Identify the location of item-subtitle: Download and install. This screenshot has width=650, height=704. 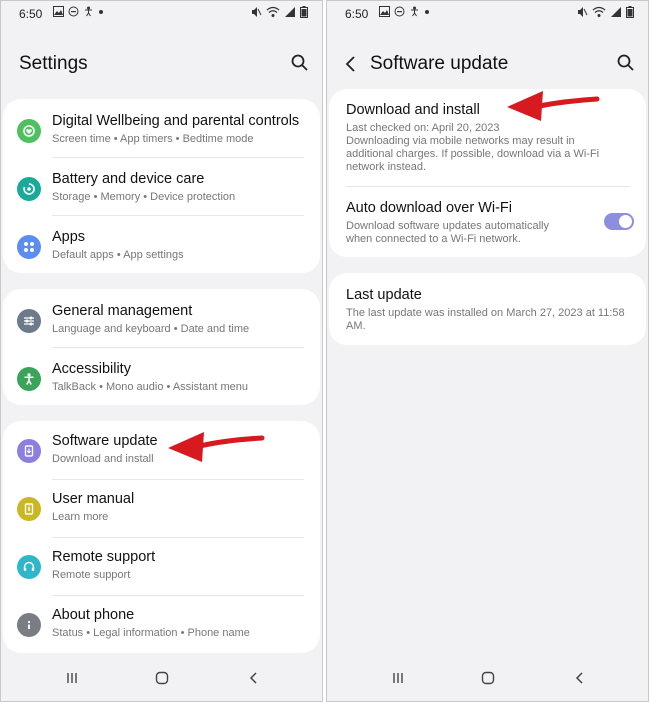
(103, 459).